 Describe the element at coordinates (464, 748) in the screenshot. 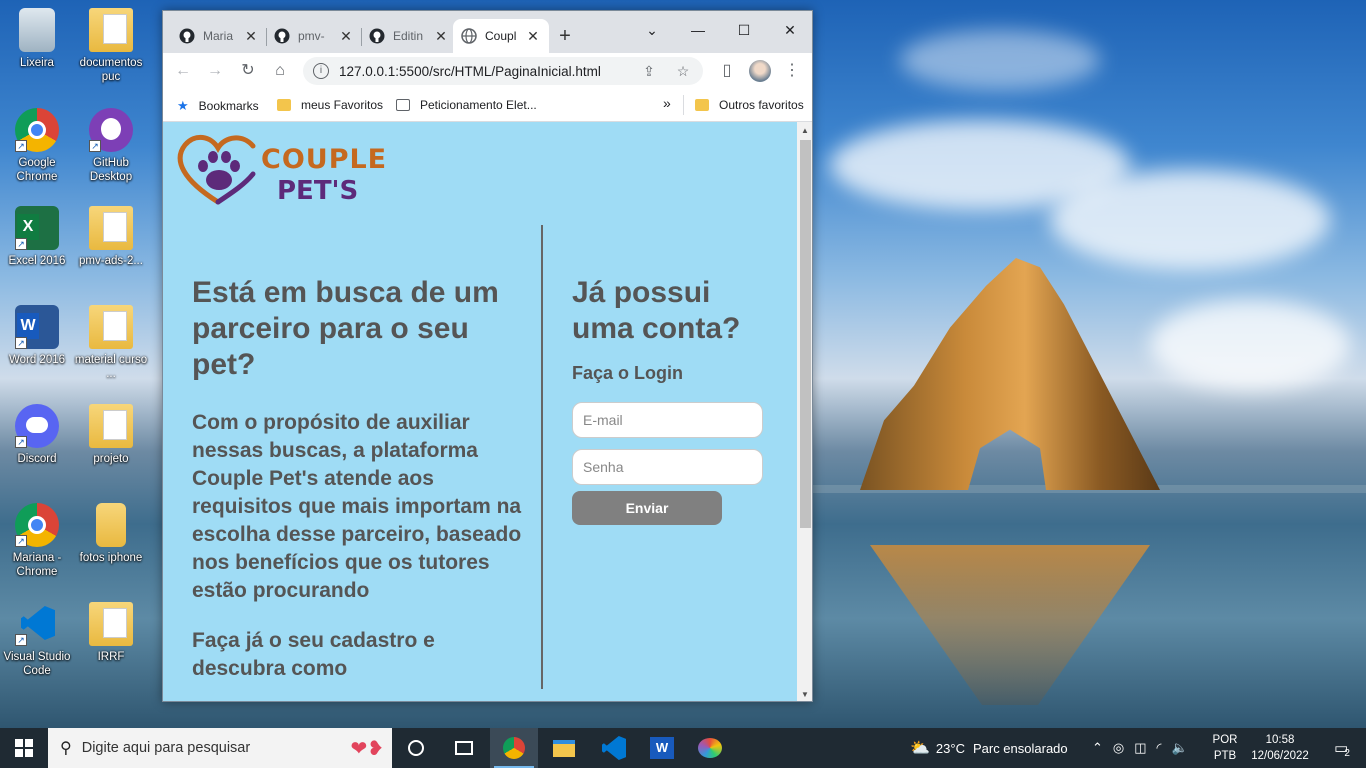

I see `task-view-button` at that location.